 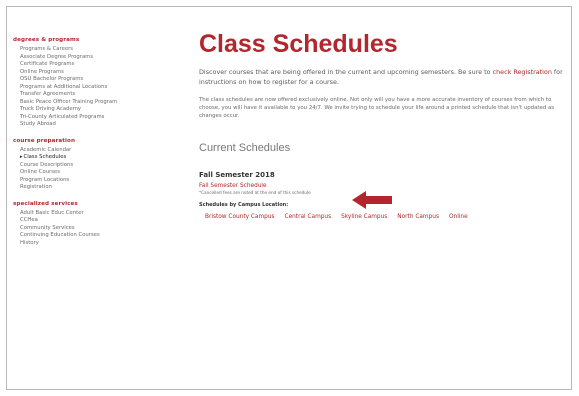 I want to click on fall-schedule-link: Fall Semester Schedule, so click(x=385, y=186).